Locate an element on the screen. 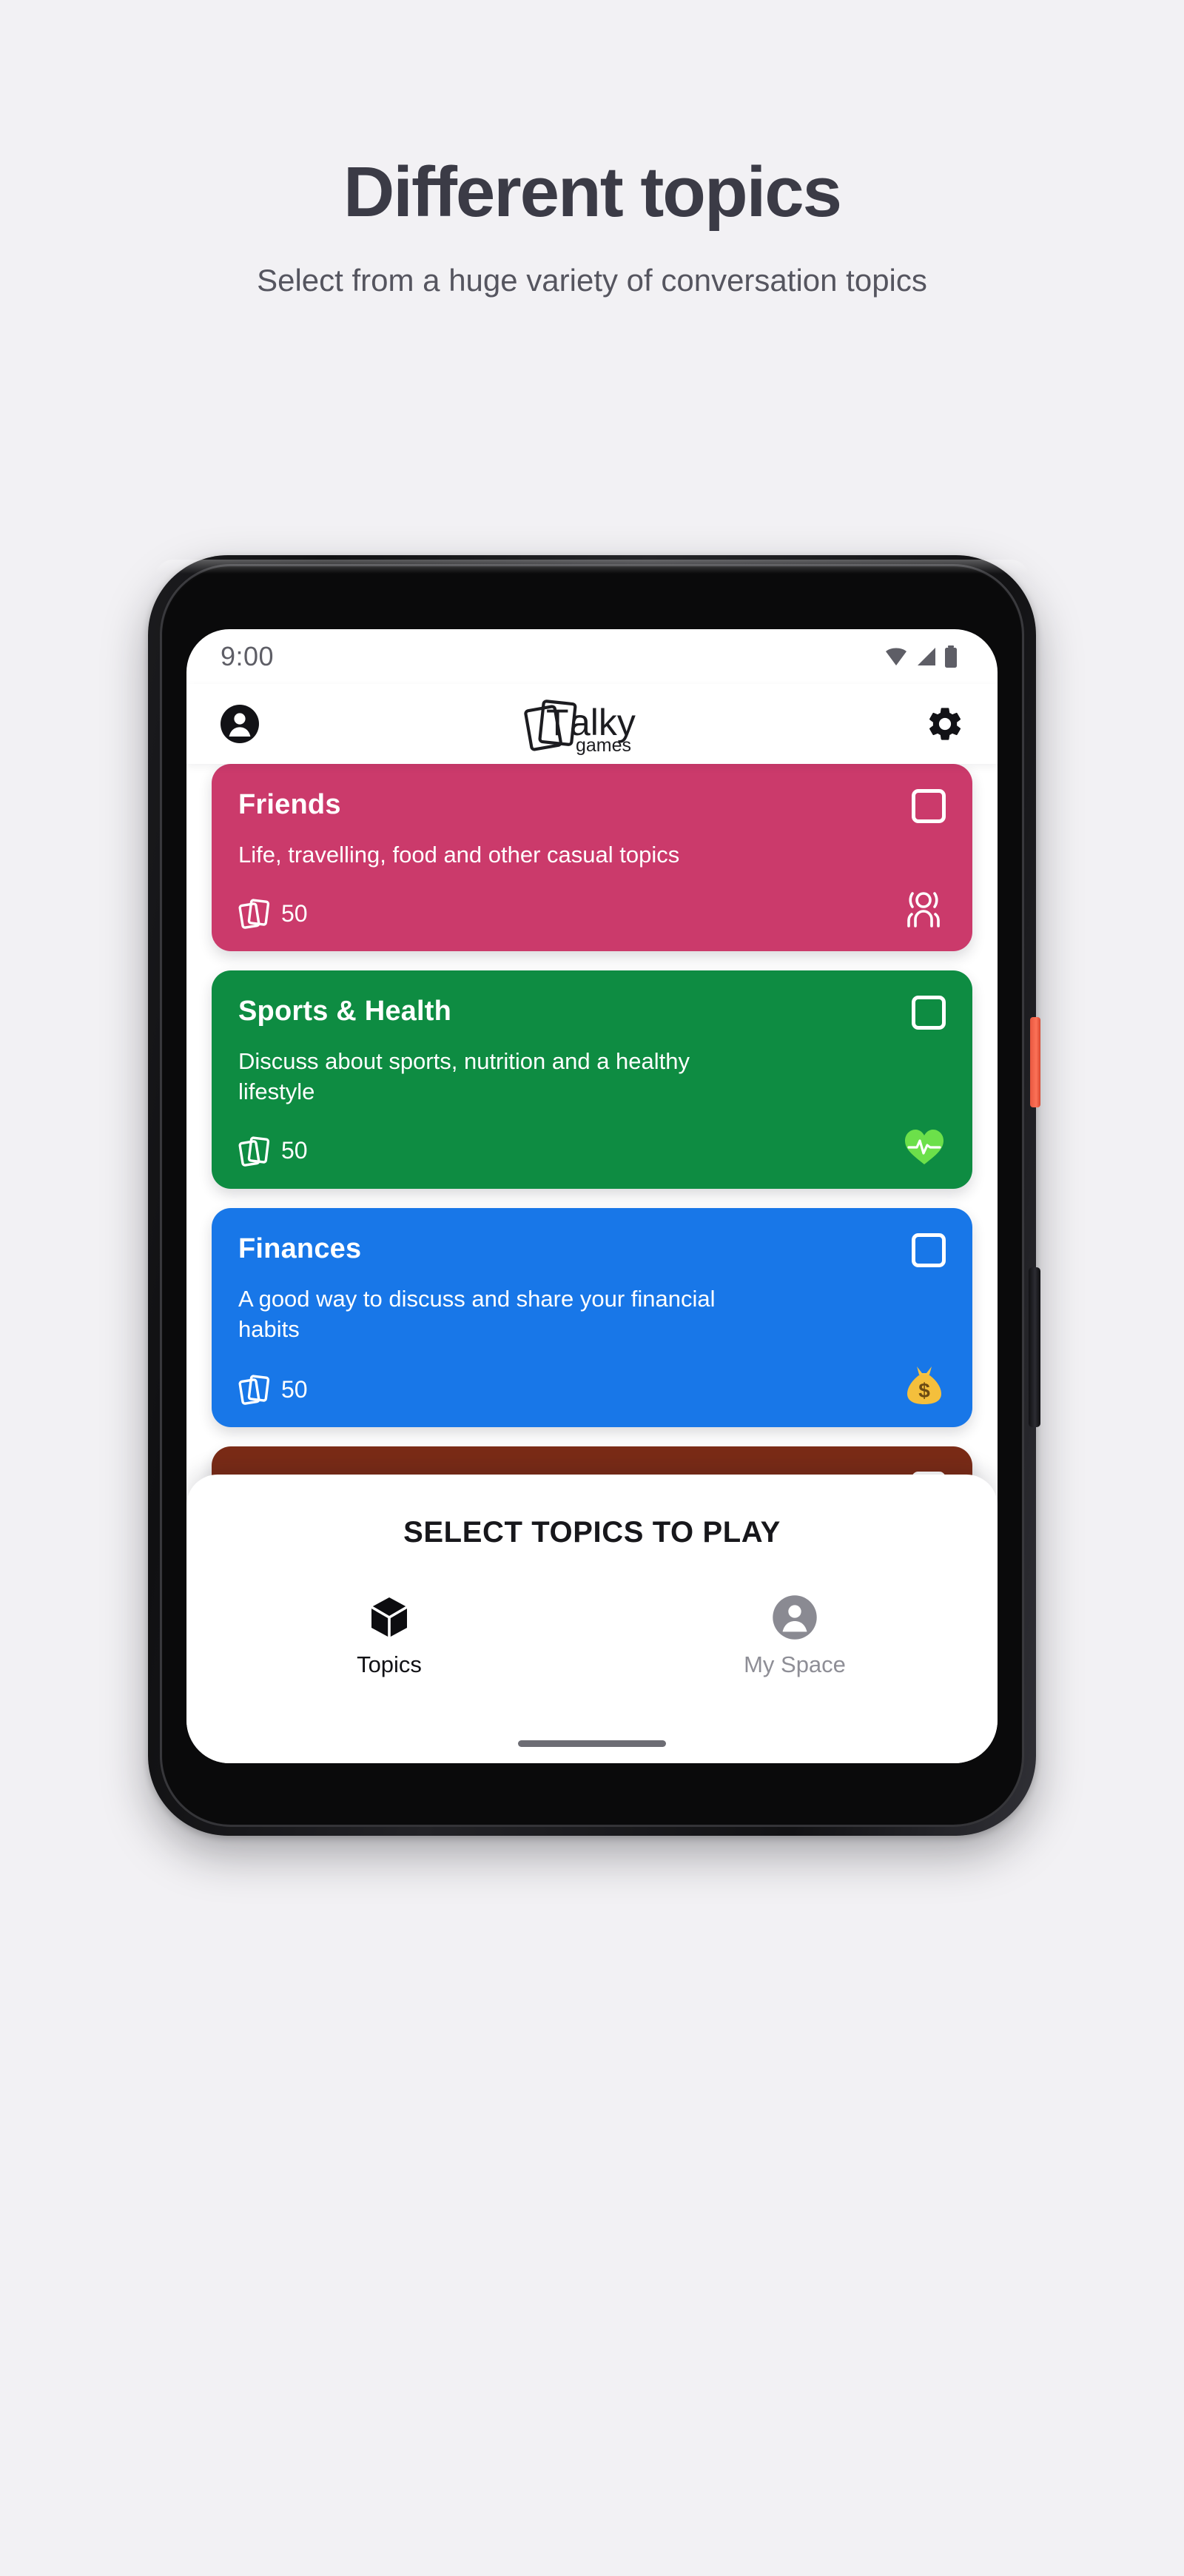 This screenshot has height=2576, width=1184. svg-text: T is located at coordinates (557, 722).